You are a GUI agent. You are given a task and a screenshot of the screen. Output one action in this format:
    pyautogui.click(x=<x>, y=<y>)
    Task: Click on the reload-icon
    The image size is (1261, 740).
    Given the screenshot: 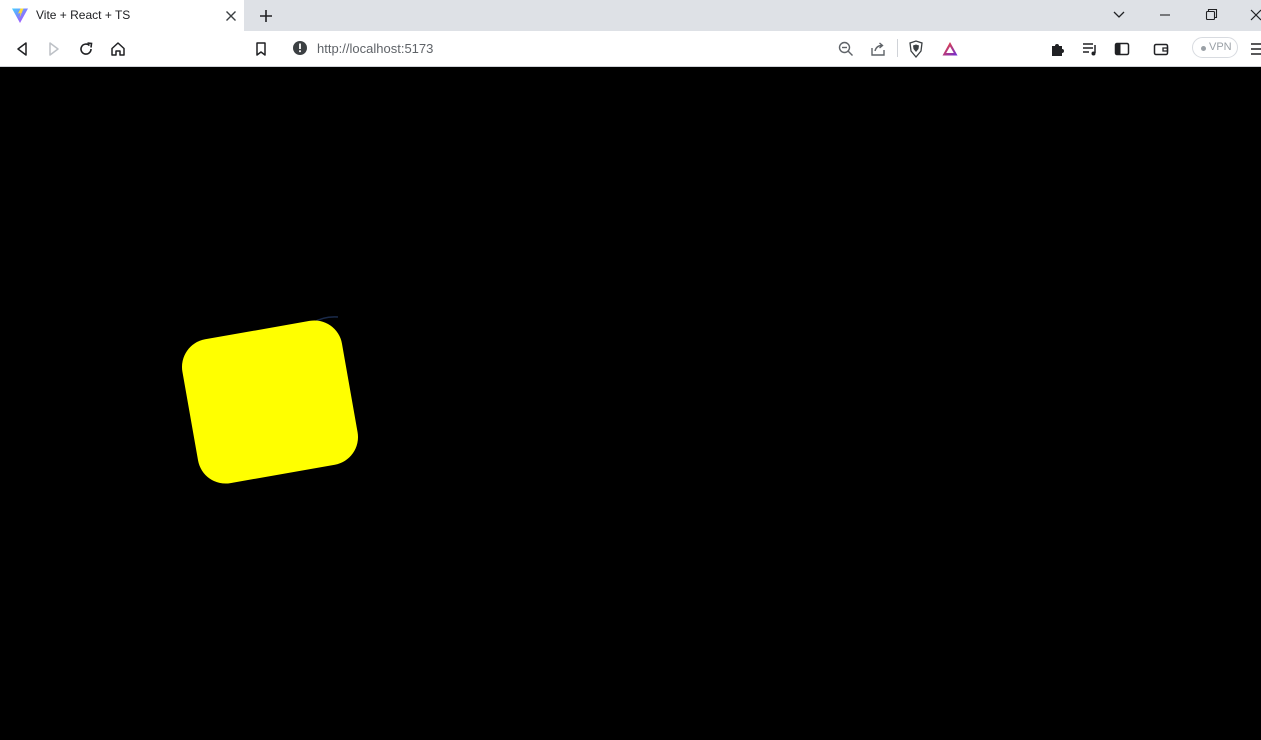 What is the action you would take?
    pyautogui.click(x=86, y=49)
    